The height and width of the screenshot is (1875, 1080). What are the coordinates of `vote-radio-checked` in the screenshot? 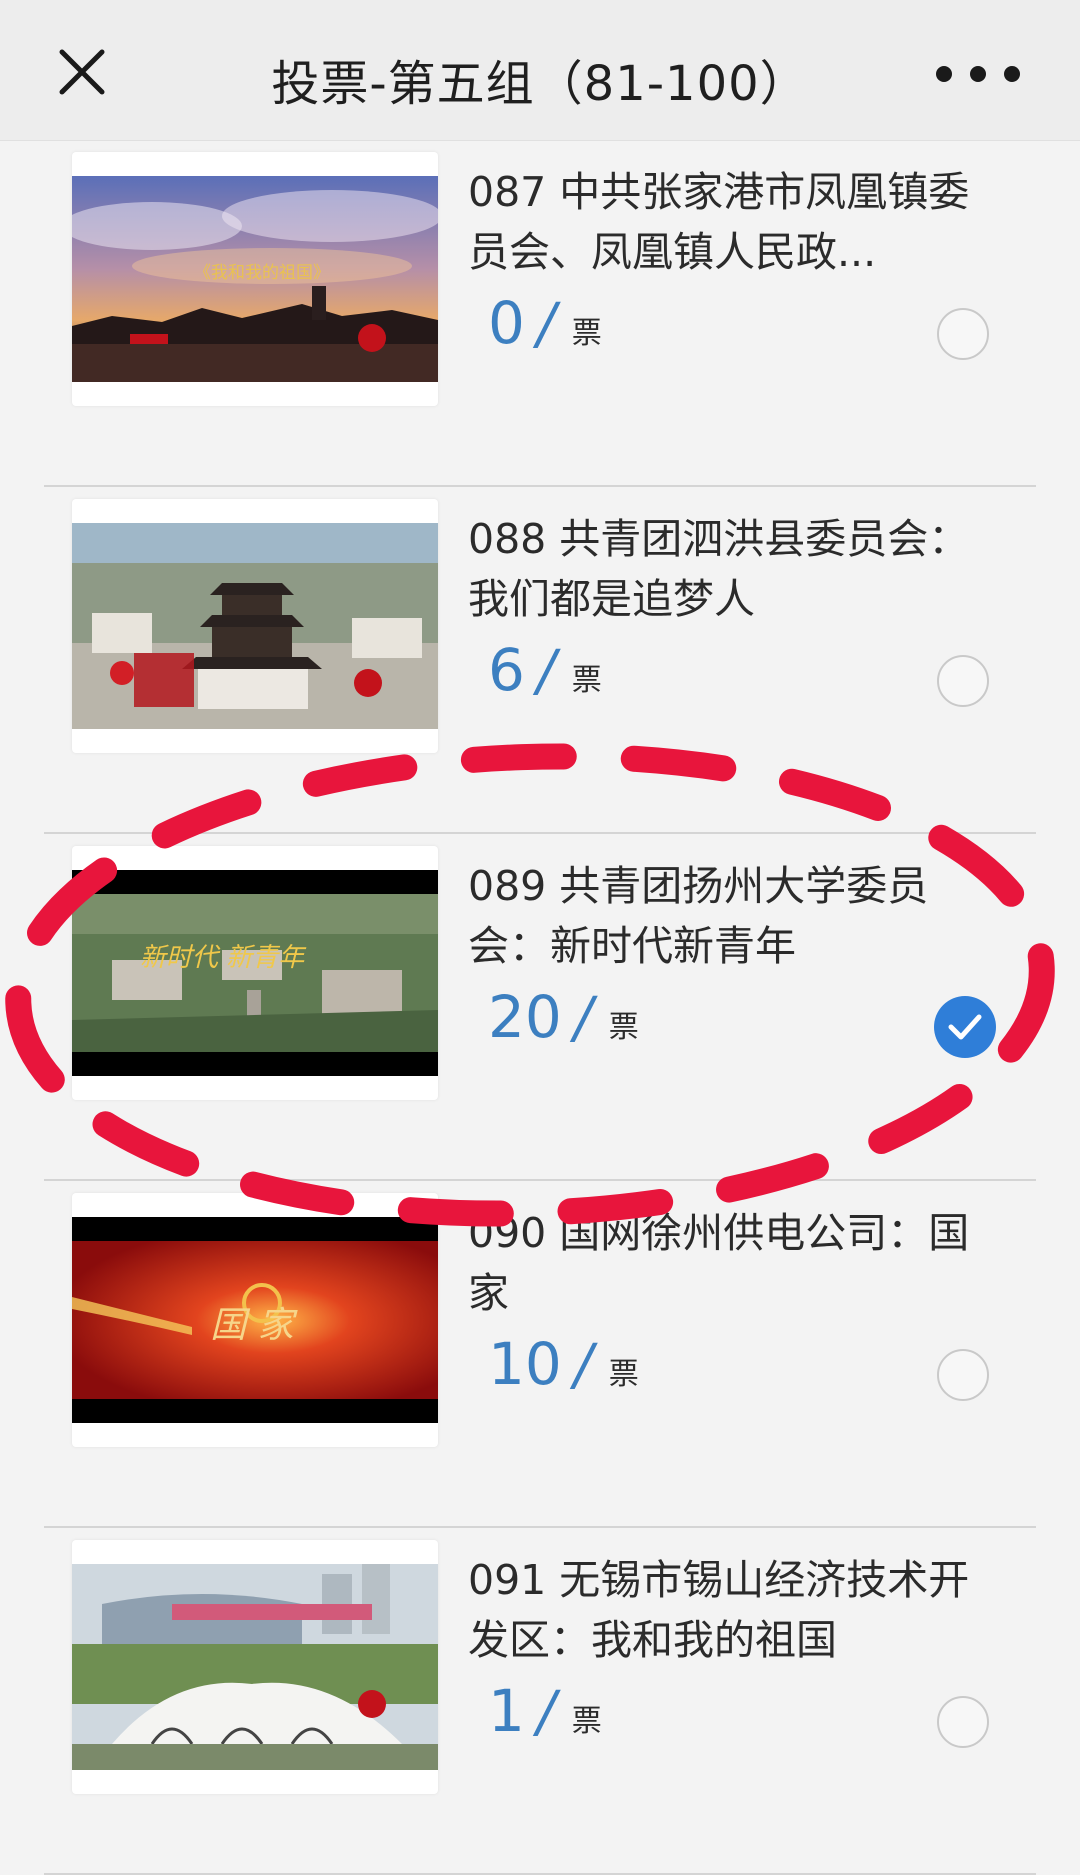 It's located at (965, 1027).